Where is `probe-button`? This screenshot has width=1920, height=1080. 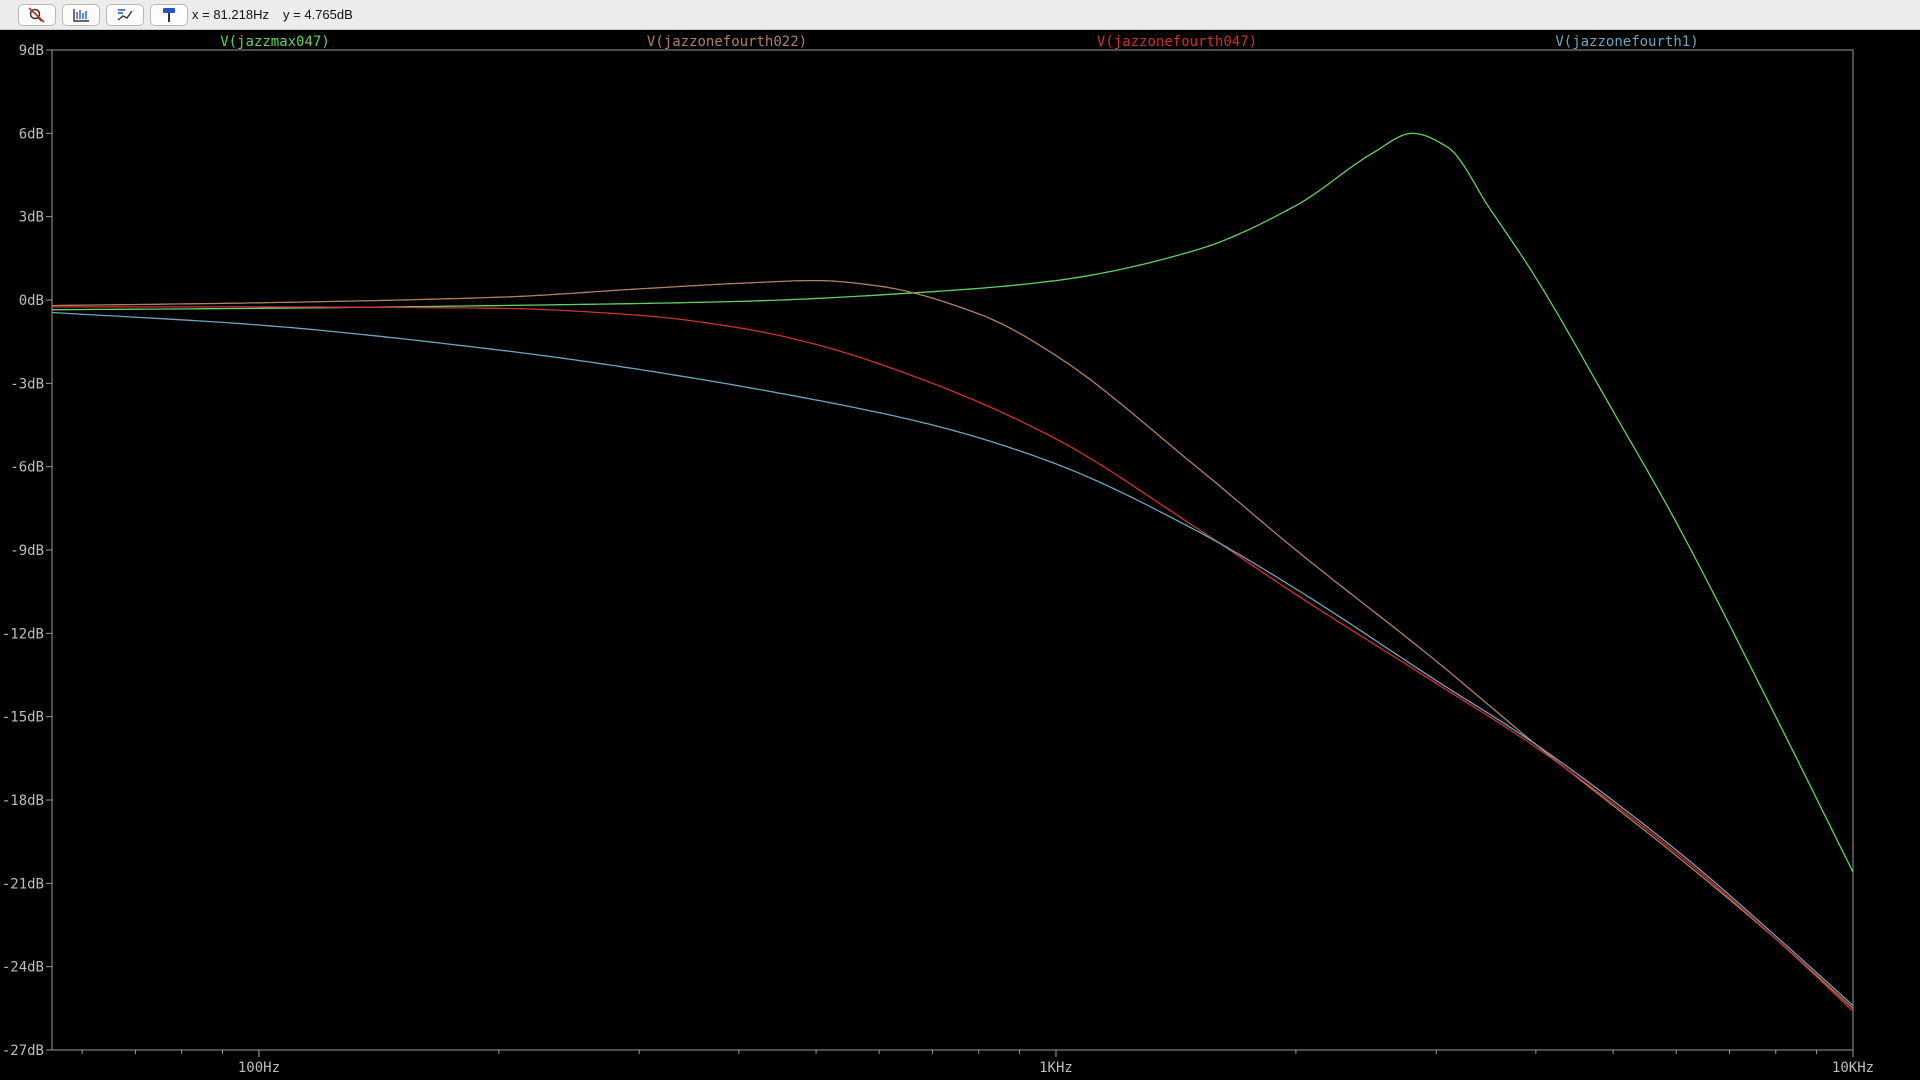 probe-button is located at coordinates (169, 15).